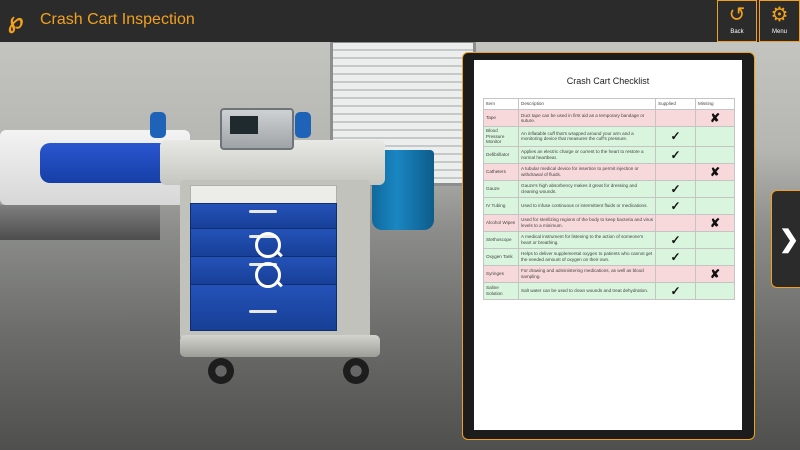 The image size is (800, 450). I want to click on cell-item: Oxygen Tank, so click(501, 256).